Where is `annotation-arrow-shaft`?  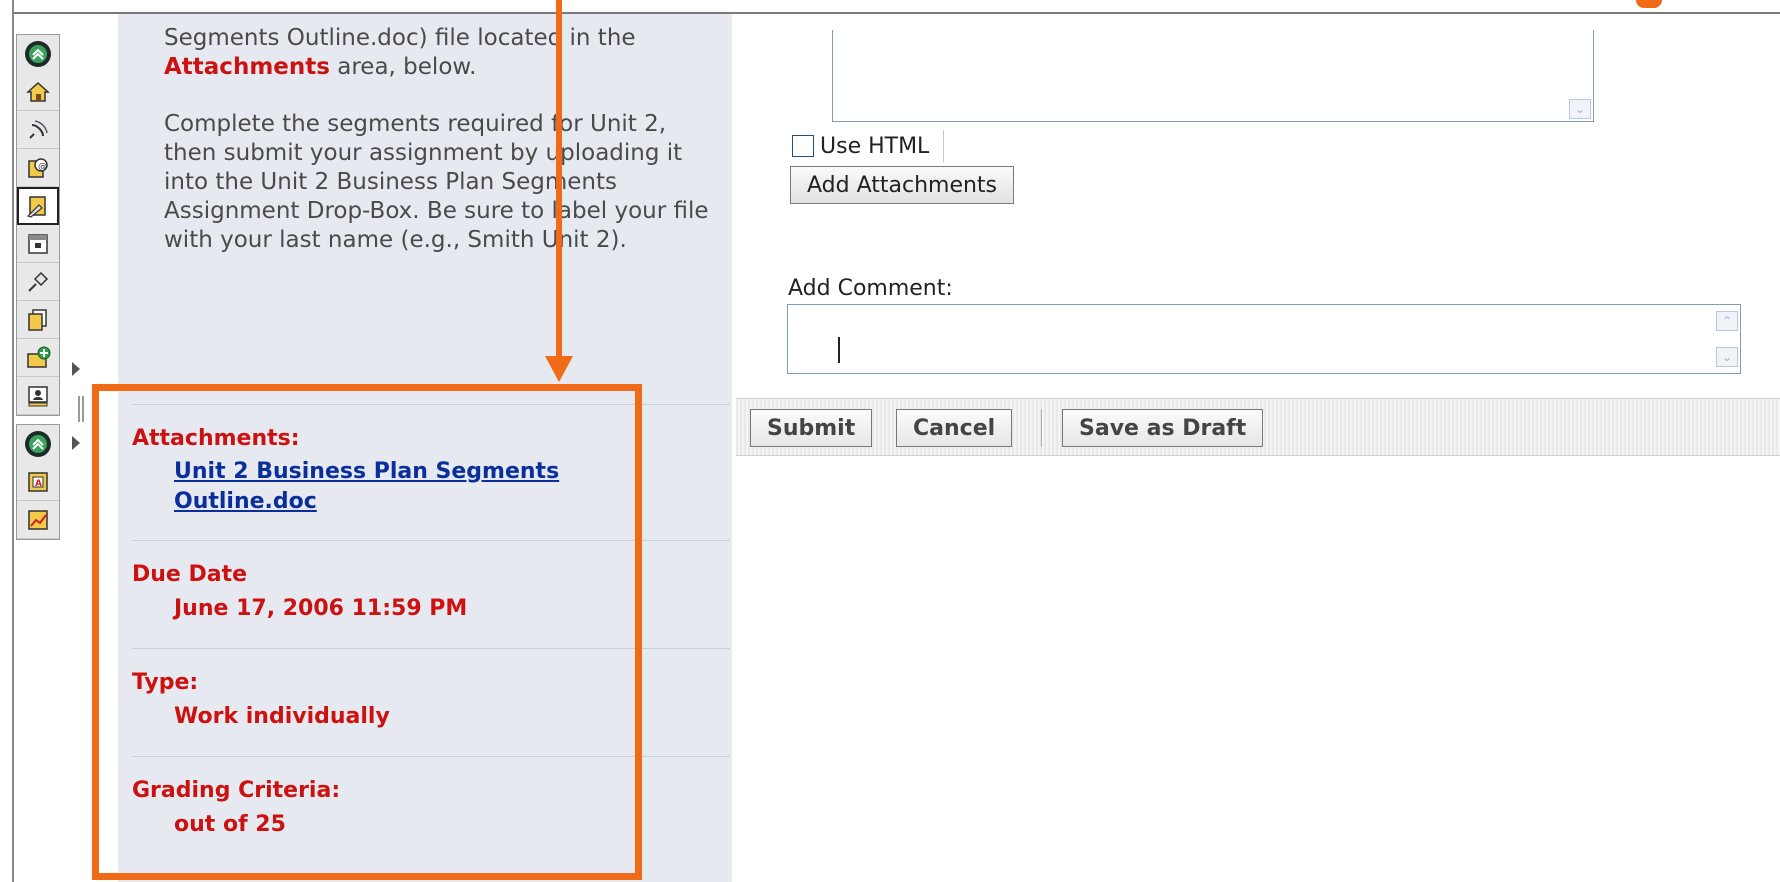 annotation-arrow-shaft is located at coordinates (559, 181).